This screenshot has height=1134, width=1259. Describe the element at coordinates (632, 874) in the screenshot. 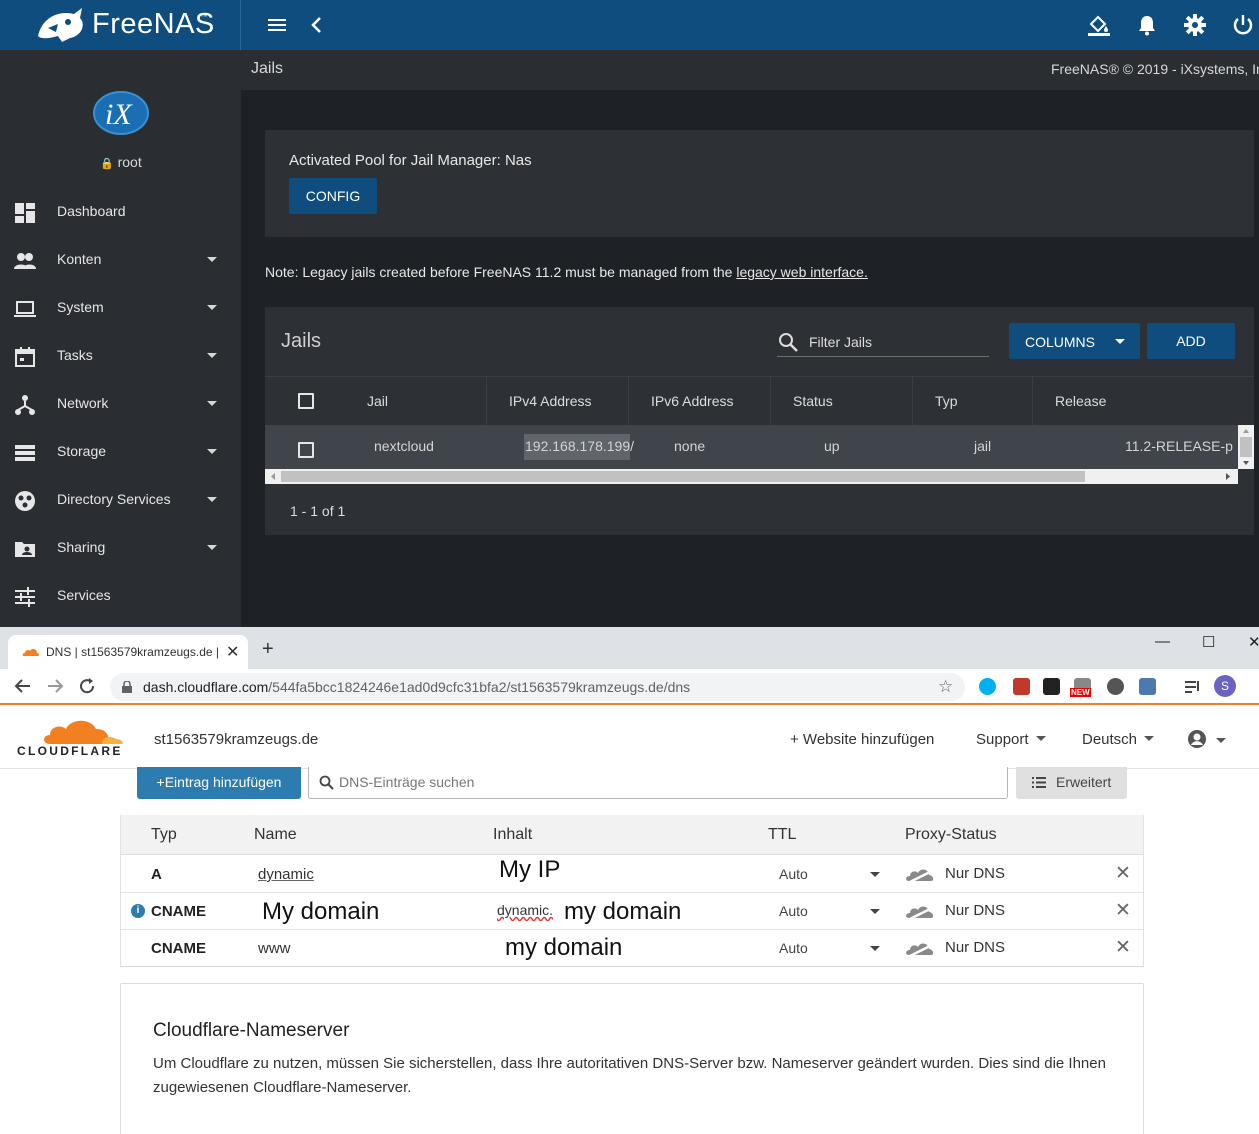

I see `table-row: A dynamic My IP Auto Nur DNS ✕` at that location.